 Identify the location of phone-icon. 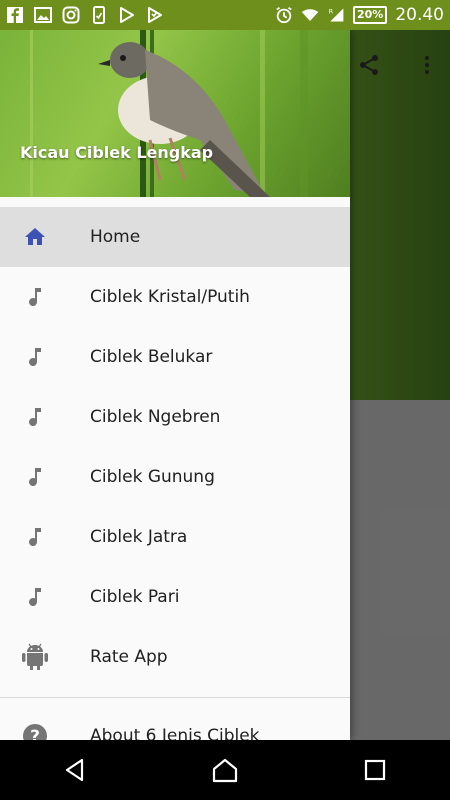
(99, 15).